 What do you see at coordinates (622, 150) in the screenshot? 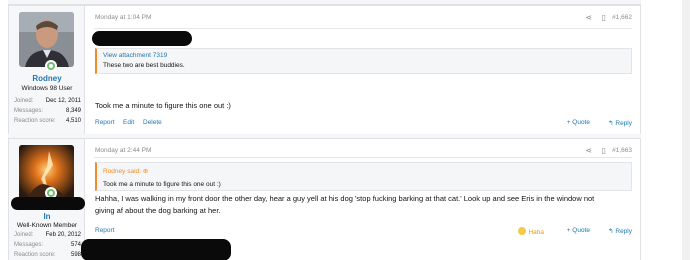
I see `post-number: #1,663` at bounding box center [622, 150].